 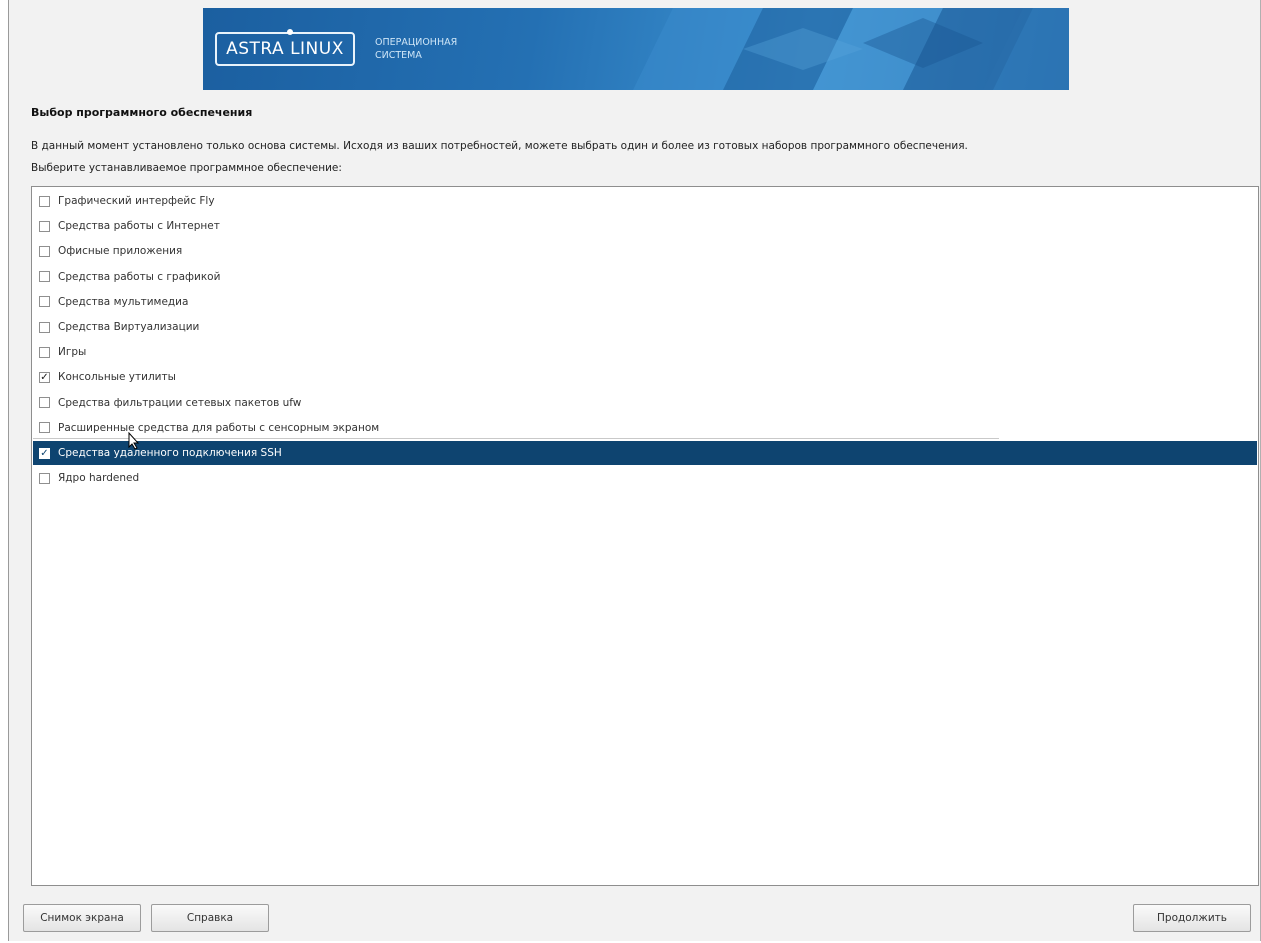 What do you see at coordinates (142, 112) in the screenshot?
I see `page-title: Выбор программного обеспечения` at bounding box center [142, 112].